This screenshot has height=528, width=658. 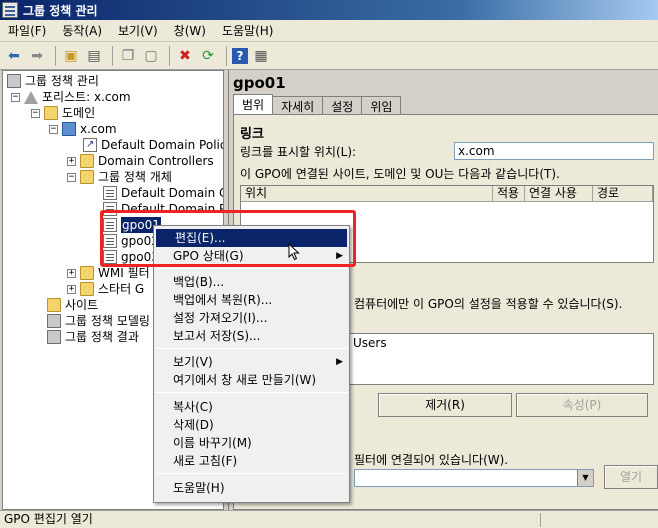 I want to click on tree-item-forest: − 포리스트: x.com, so click(x=71, y=97).